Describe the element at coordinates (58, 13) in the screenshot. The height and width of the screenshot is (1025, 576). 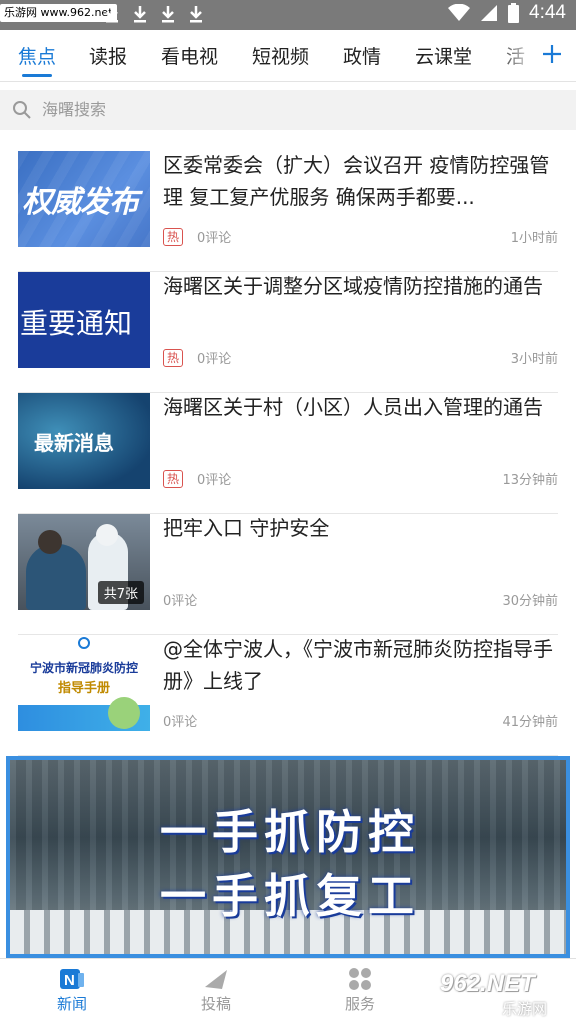
I see `watermark-label: 乐游网 www.962.net` at that location.